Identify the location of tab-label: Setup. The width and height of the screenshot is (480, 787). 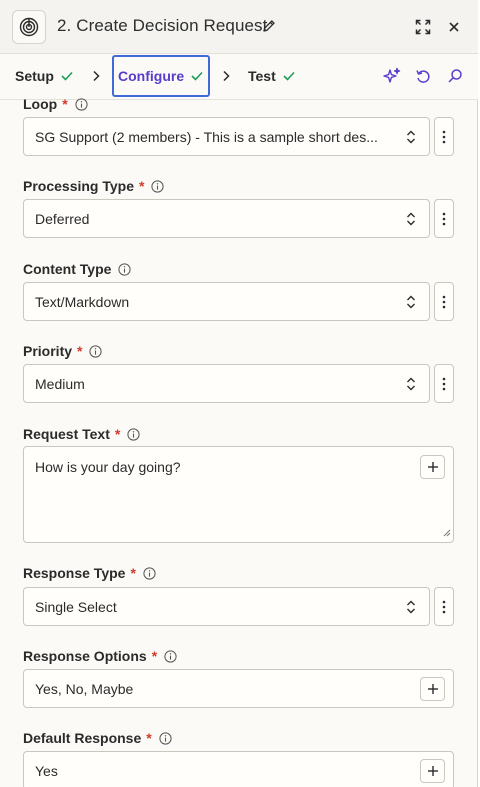
(34, 76).